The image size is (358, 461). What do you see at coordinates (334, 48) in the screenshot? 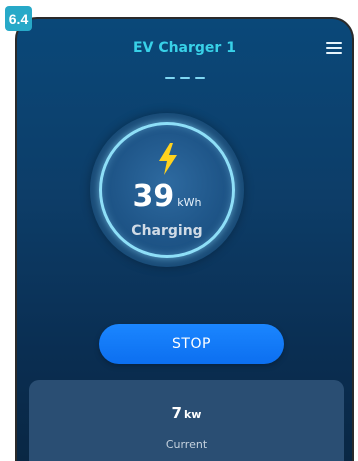
I see `hamburger-menu-icon` at bounding box center [334, 48].